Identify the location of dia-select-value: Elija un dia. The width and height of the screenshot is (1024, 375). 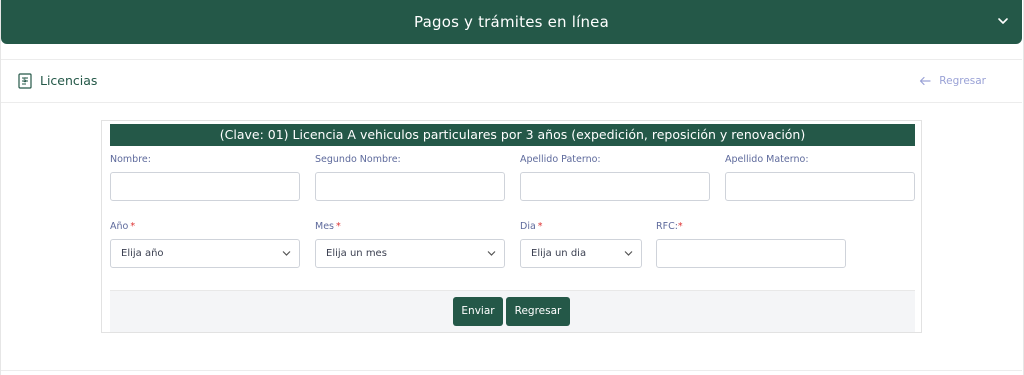
(559, 253).